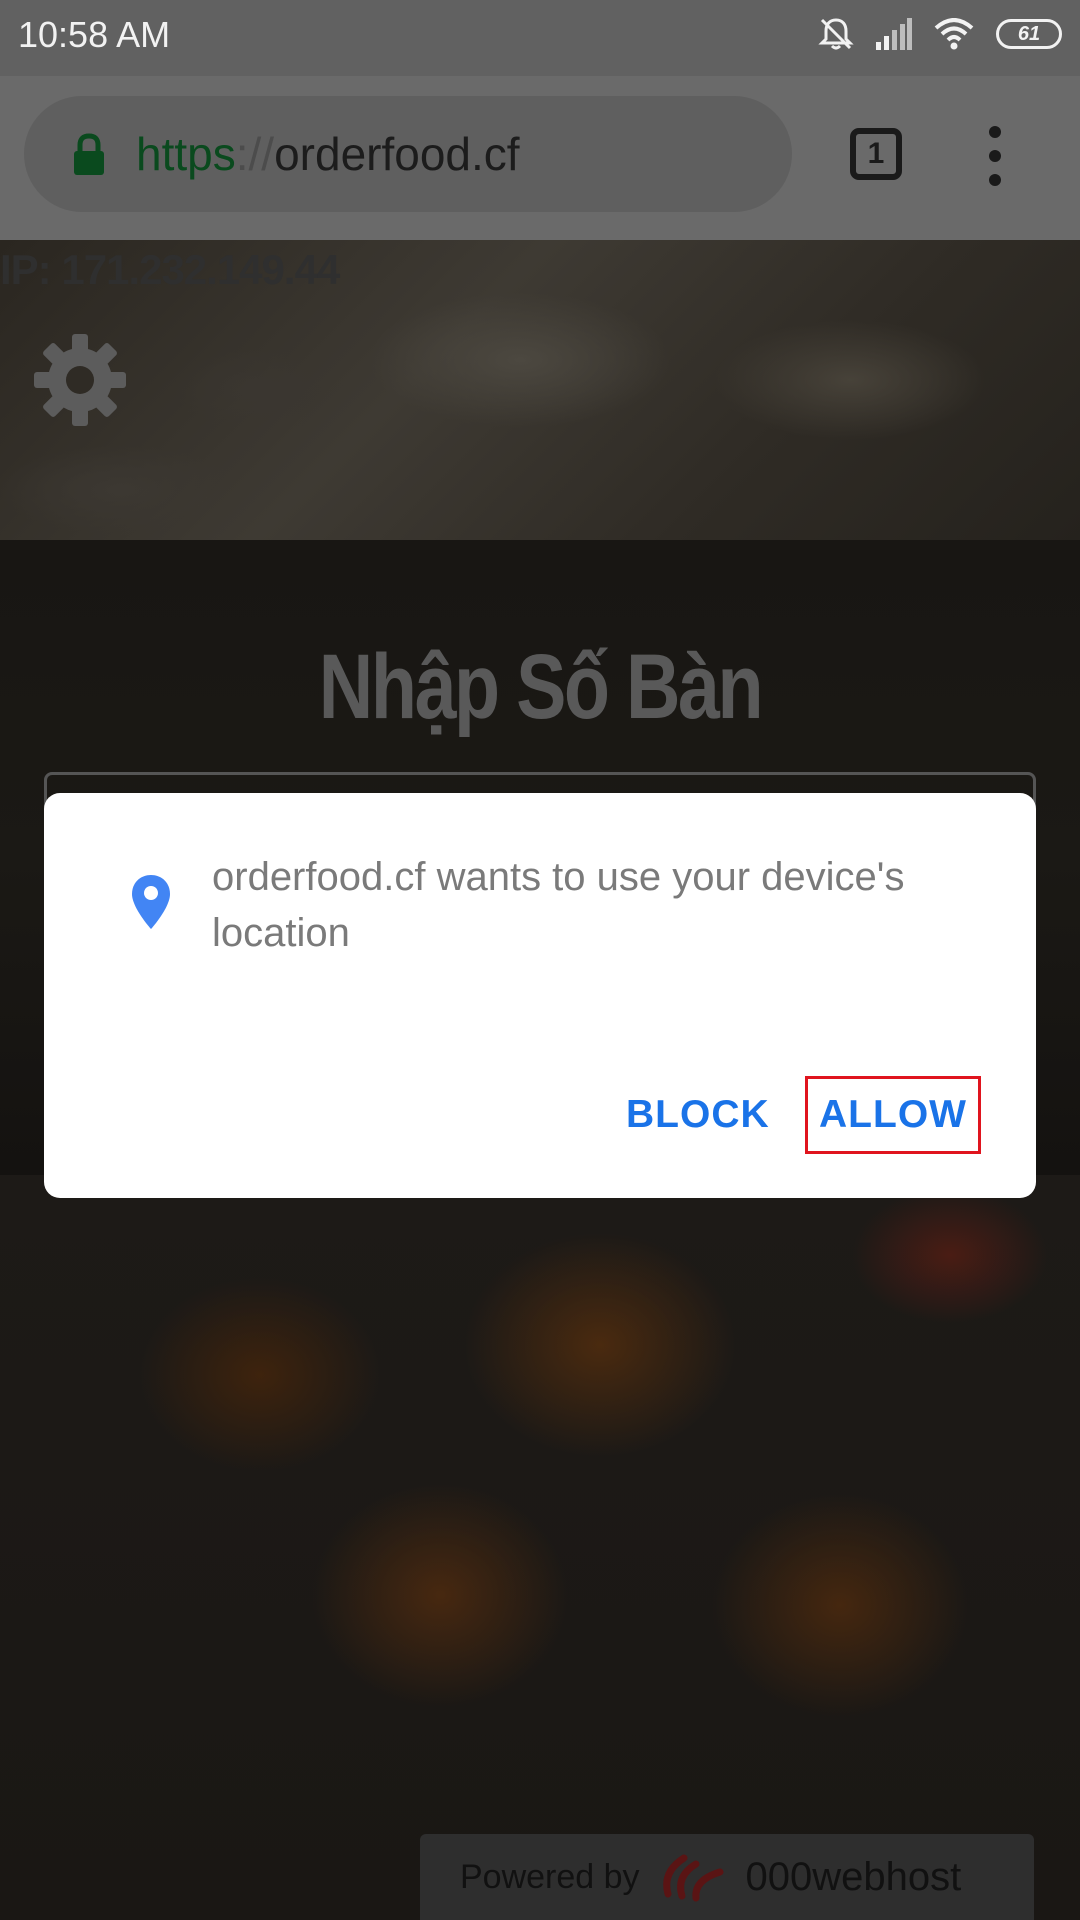 The image size is (1080, 1920). What do you see at coordinates (693, 1878) in the screenshot?
I see `webhost-logo-icon` at bounding box center [693, 1878].